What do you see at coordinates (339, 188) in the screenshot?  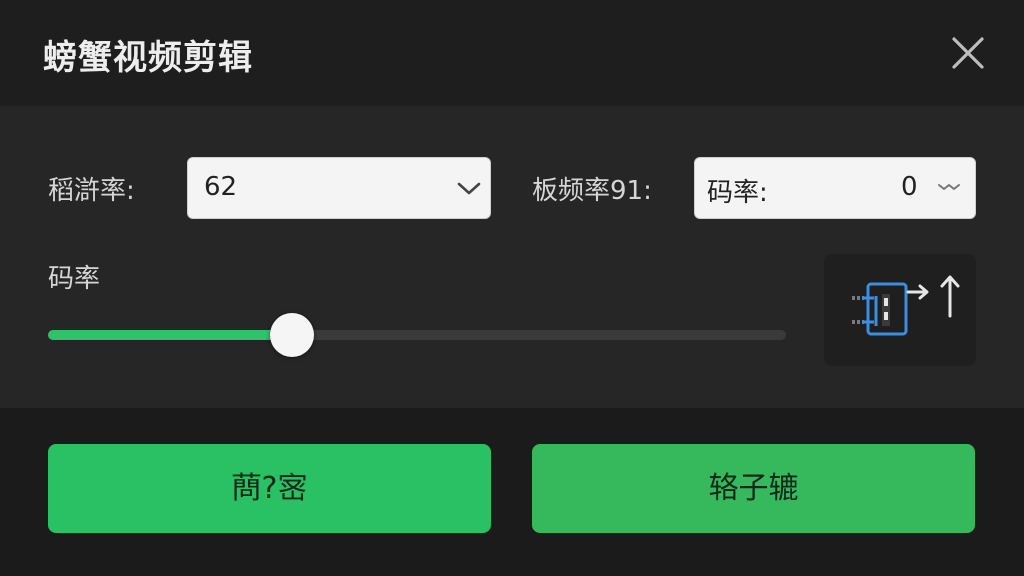 I see `field1-select: 62` at bounding box center [339, 188].